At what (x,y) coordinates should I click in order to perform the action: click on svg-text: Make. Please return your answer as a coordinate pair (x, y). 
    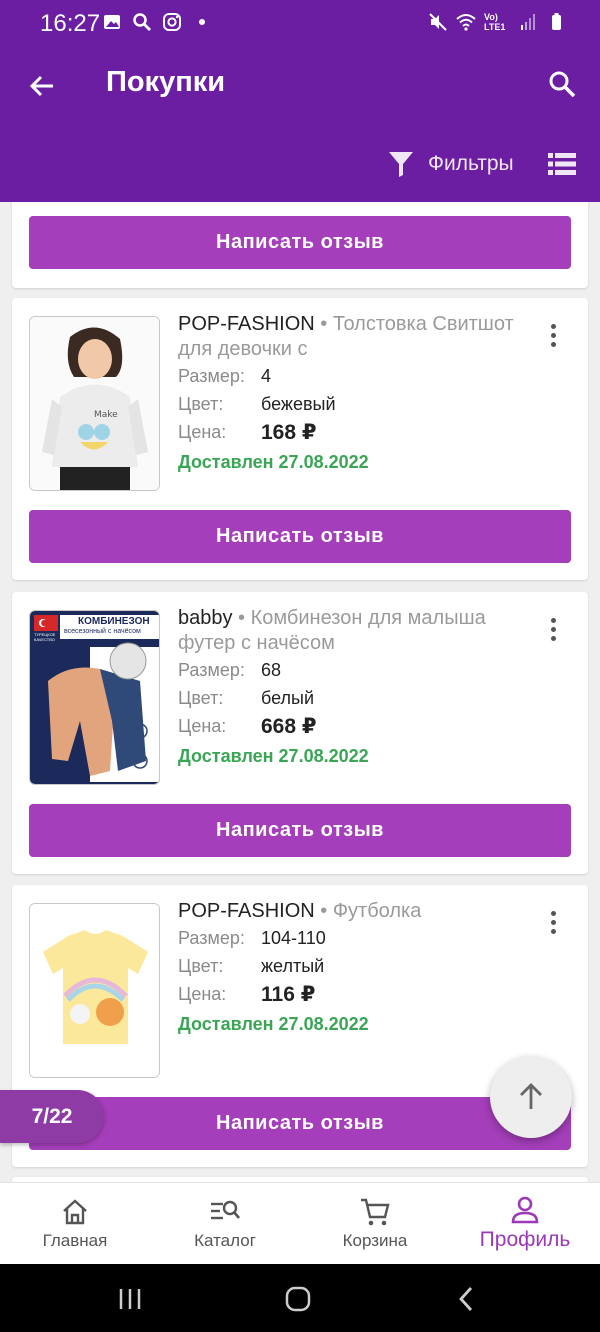
    Looking at the image, I should click on (106, 415).